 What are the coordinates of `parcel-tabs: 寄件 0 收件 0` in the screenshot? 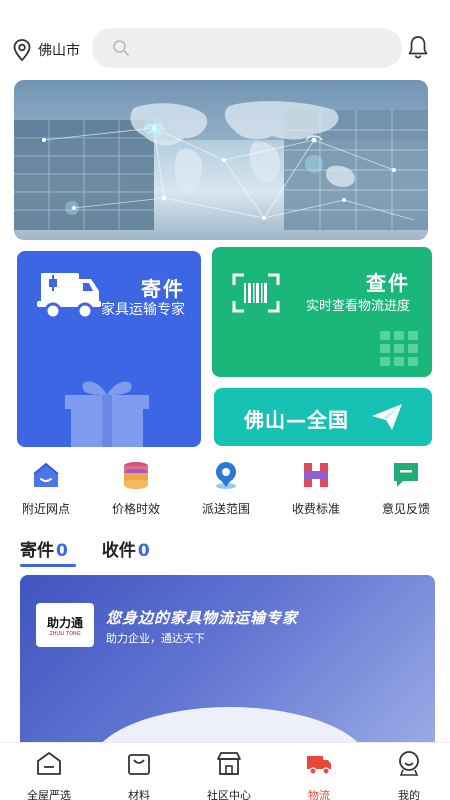 It's located at (102, 552).